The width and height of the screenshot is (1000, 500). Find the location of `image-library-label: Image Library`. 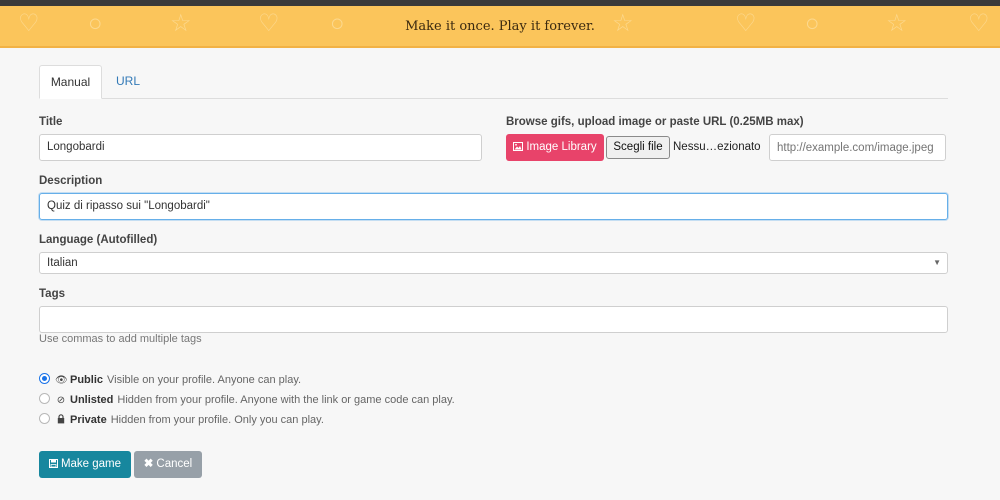

image-library-label: Image Library is located at coordinates (561, 147).